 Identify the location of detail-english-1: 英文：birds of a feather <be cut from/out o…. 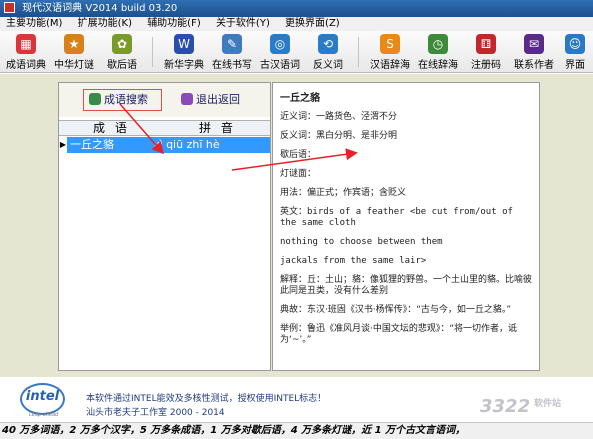
(396, 217).